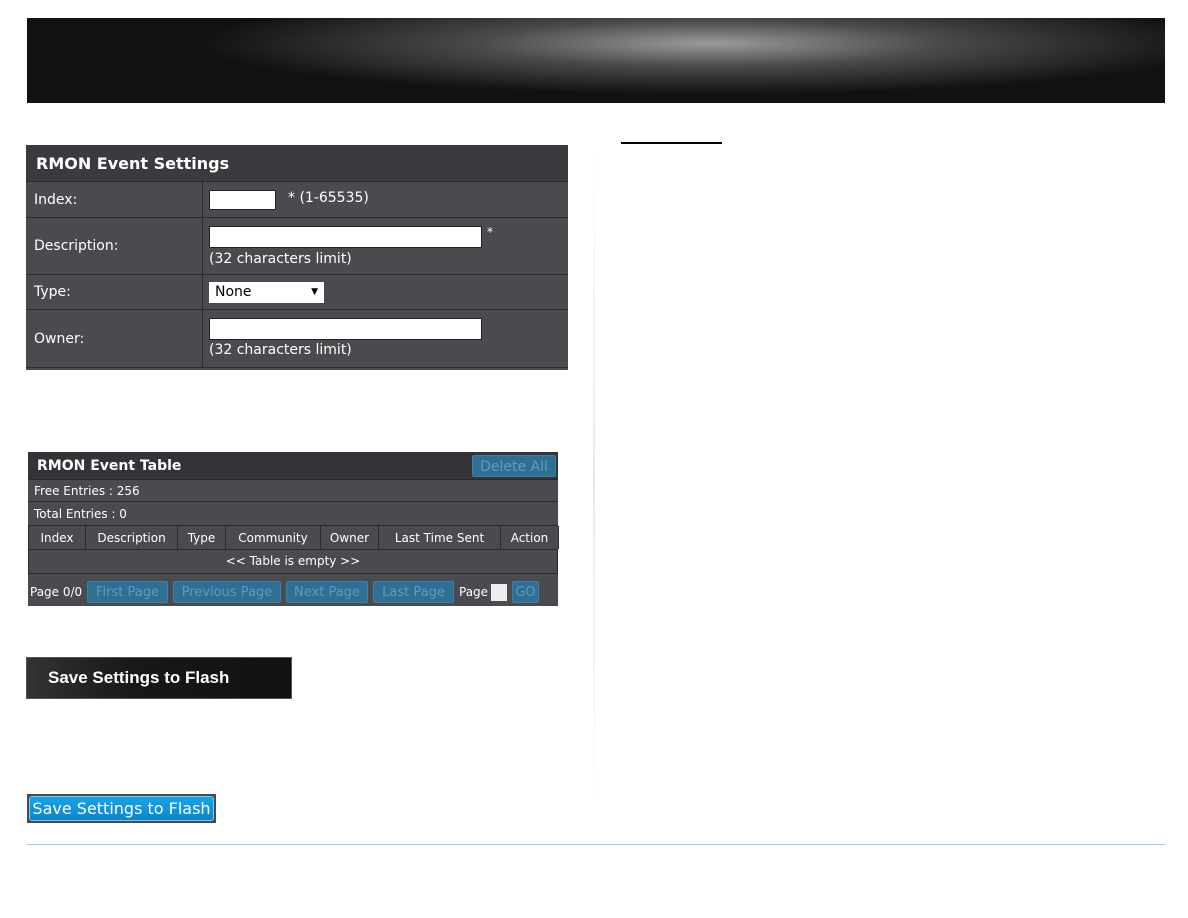  I want to click on required-mark: *, so click(490, 232).